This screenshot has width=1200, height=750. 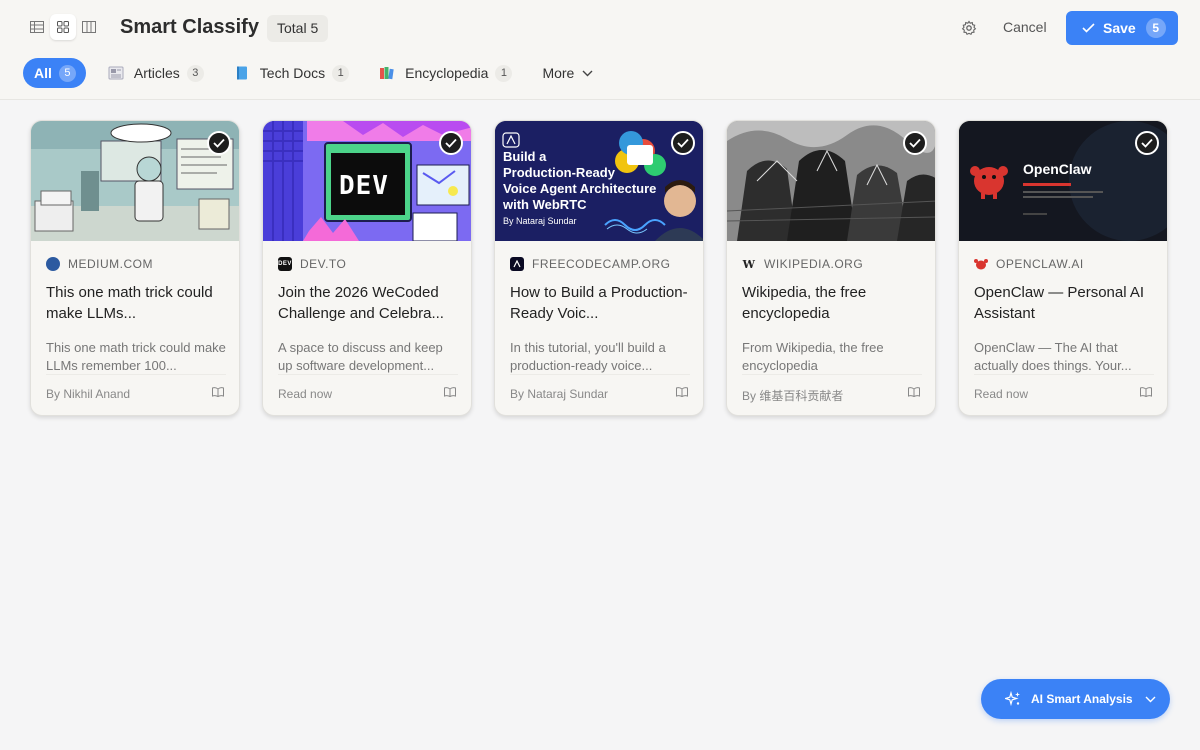 What do you see at coordinates (1063, 181) in the screenshot?
I see `card-thumbnail: OpenClaw` at bounding box center [1063, 181].